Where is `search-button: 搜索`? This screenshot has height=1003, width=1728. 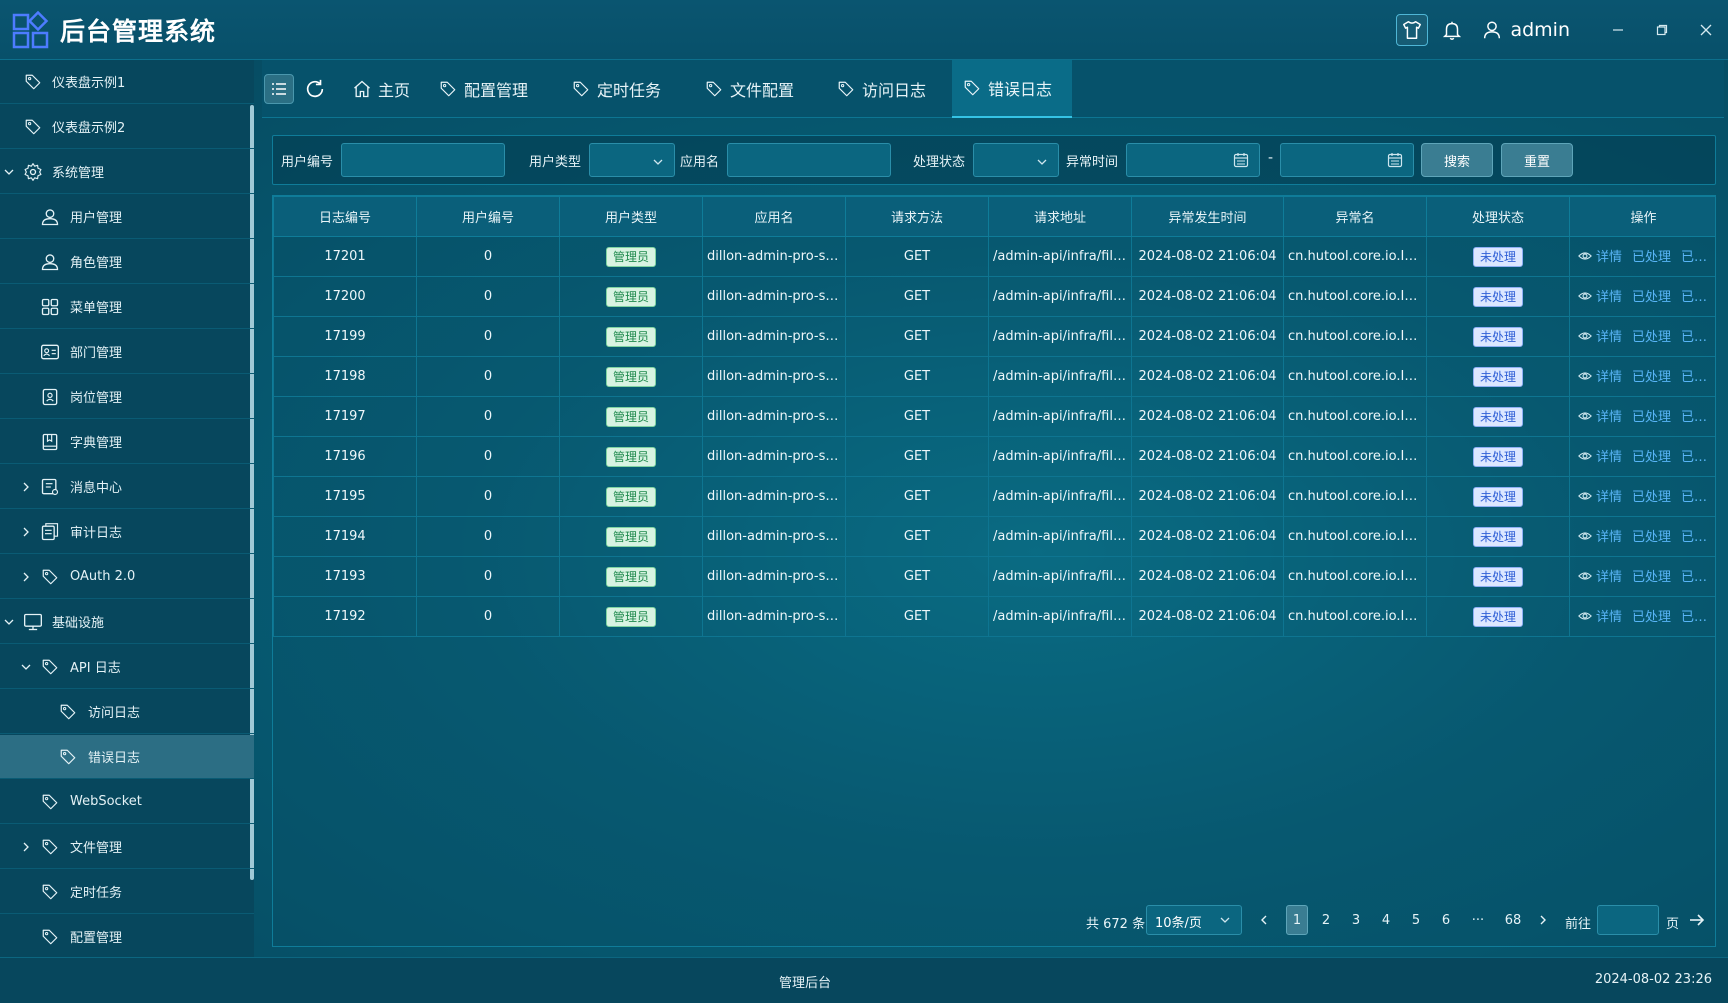 search-button: 搜索 is located at coordinates (1457, 160).